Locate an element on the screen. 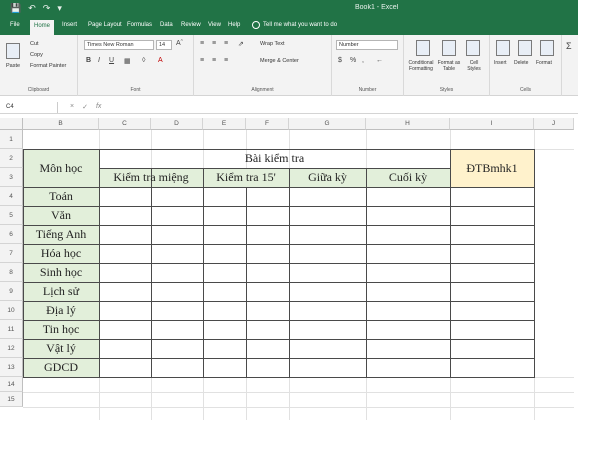 The image size is (600, 450). row-header-3: 3 is located at coordinates (11, 177).